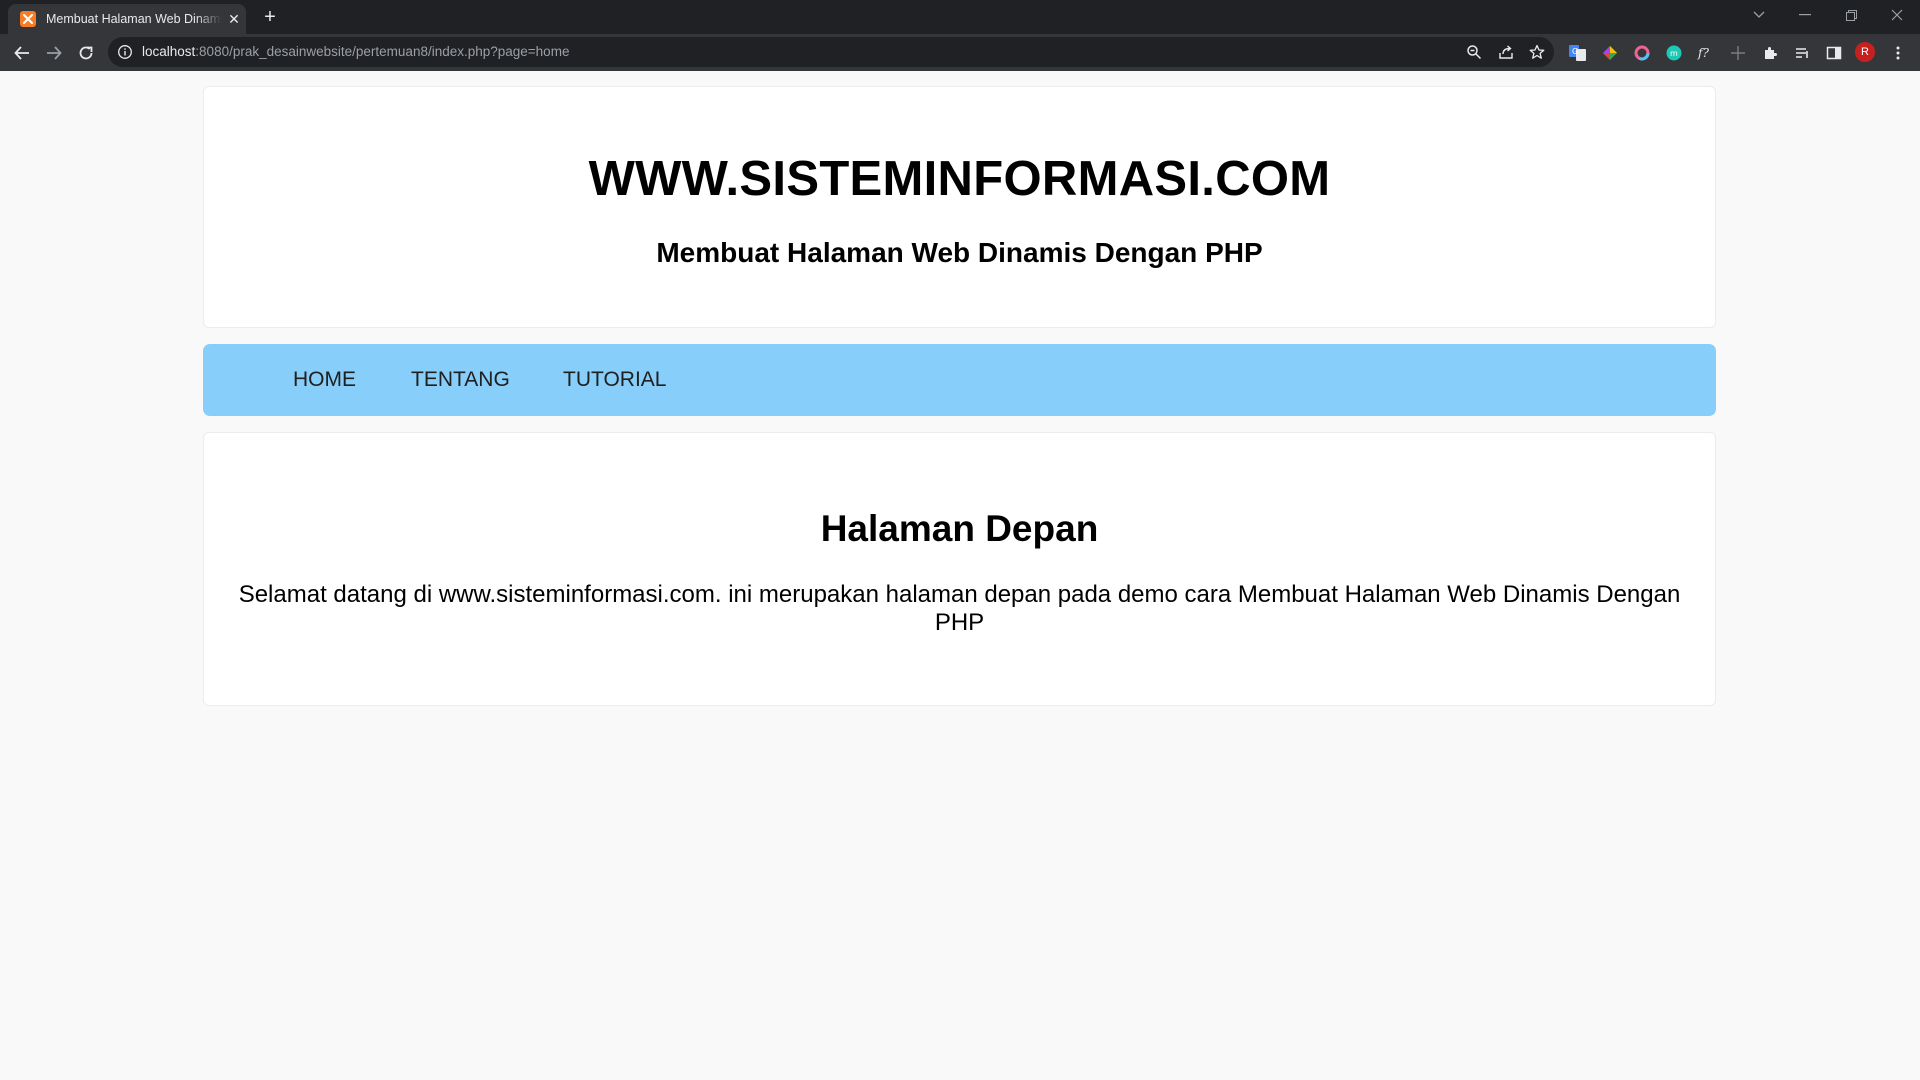 The image size is (1920, 1080). Describe the element at coordinates (959, 252) in the screenshot. I see `site-subtitle: Membuat Halaman Web Dinamis Dengan PHP` at that location.